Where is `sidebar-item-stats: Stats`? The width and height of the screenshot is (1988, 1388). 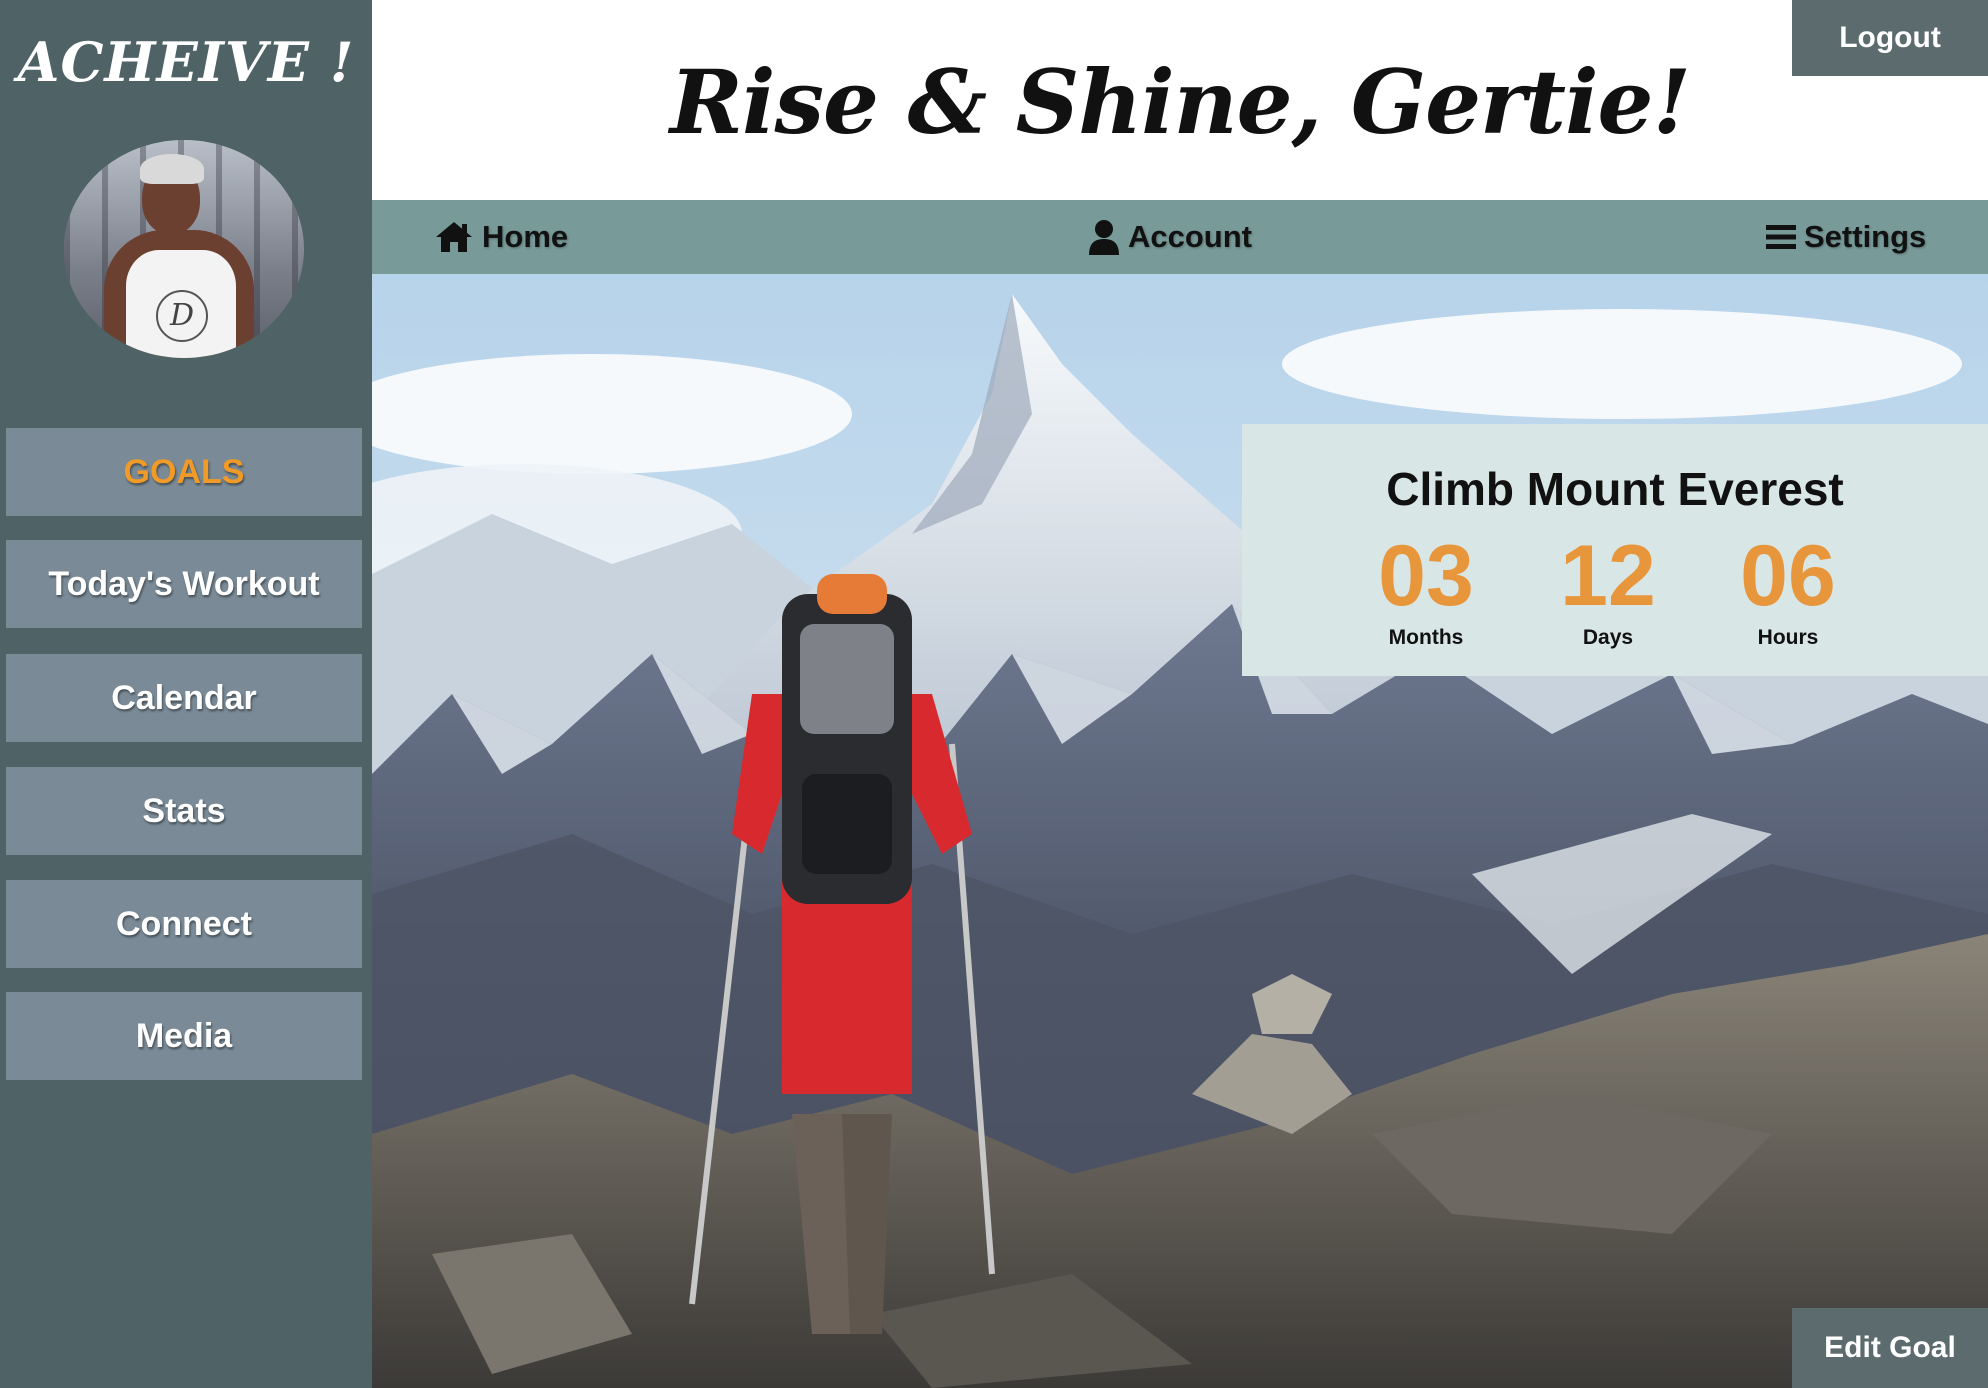
sidebar-item-stats: Stats is located at coordinates (184, 811).